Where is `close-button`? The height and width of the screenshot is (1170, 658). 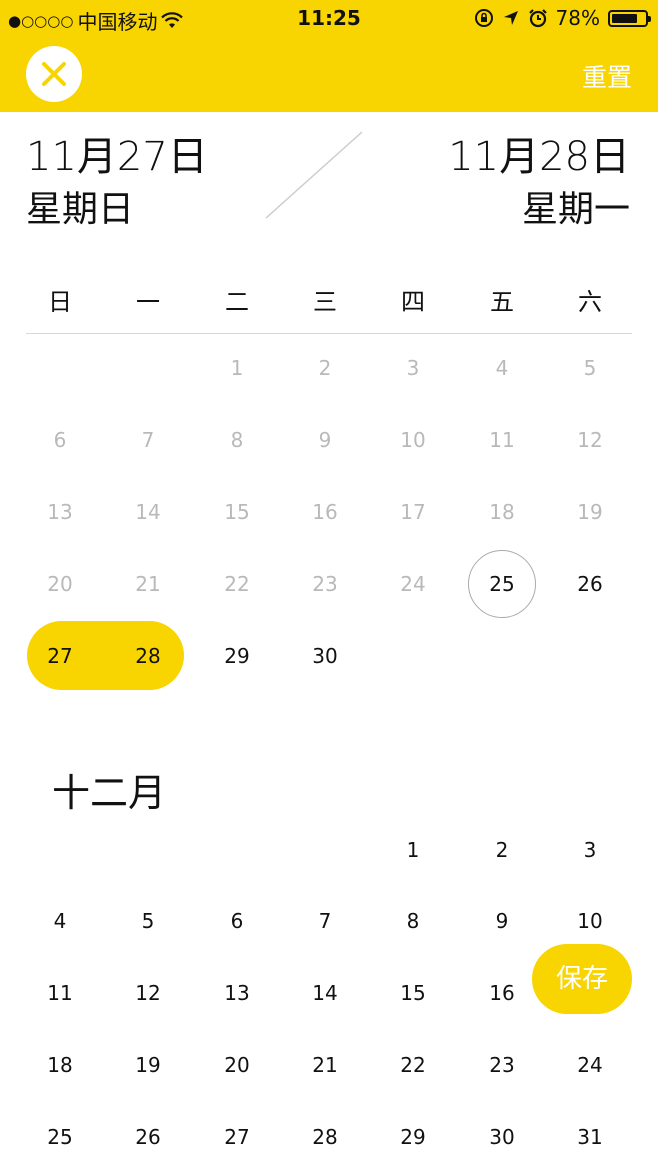
close-button is located at coordinates (54, 74).